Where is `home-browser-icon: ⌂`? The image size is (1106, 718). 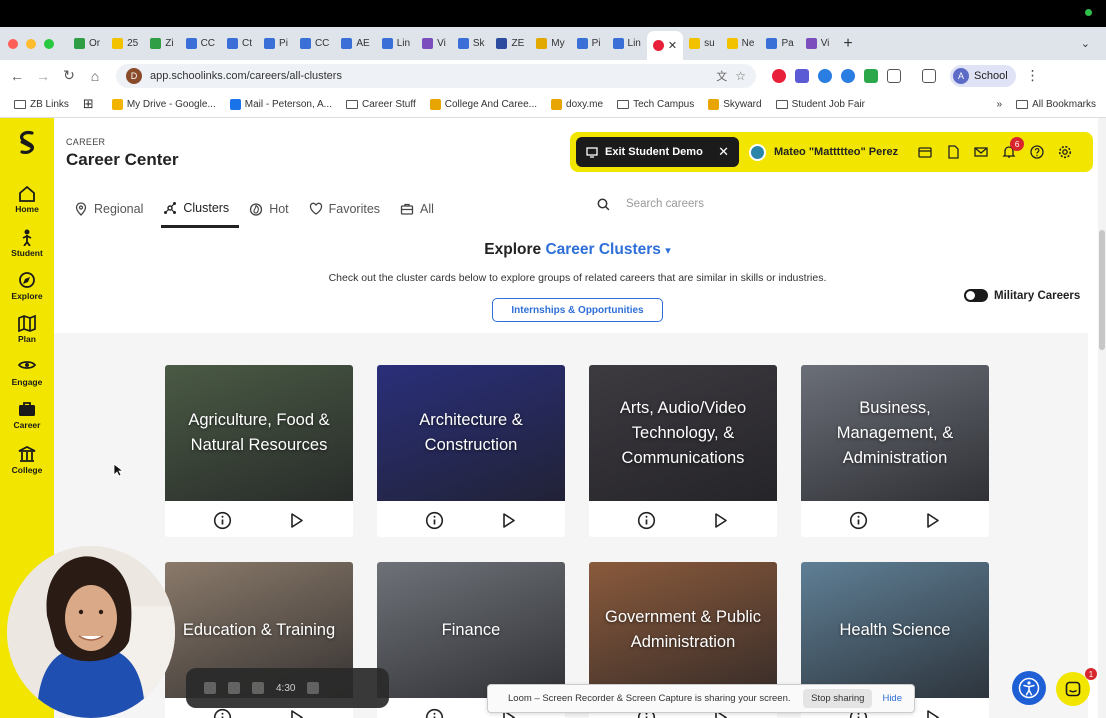
home-browser-icon: ⌂ is located at coordinates (95, 76).